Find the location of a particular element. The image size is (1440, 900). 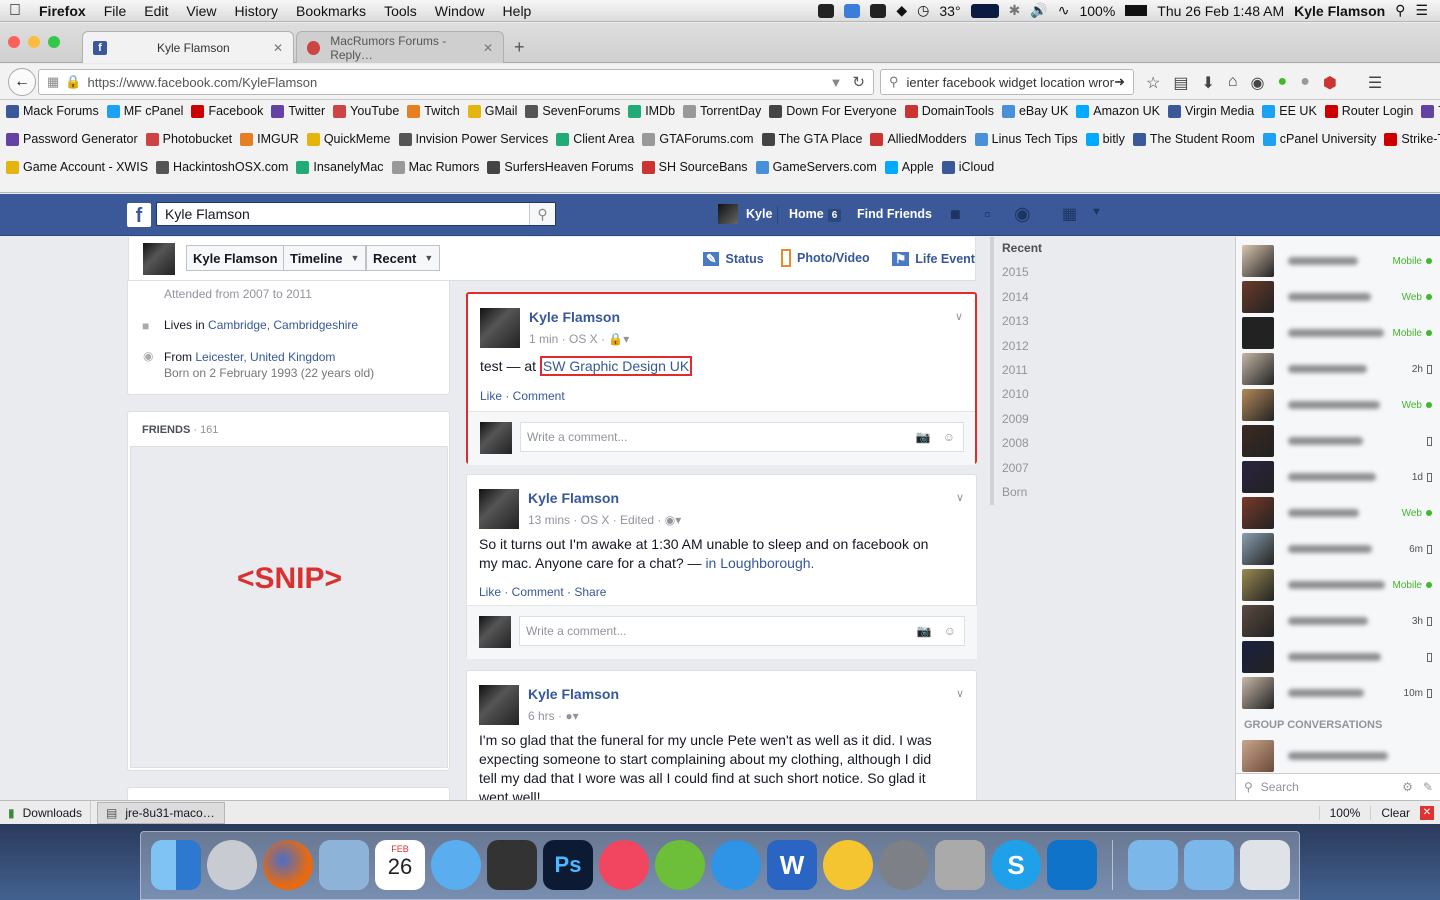

bookmark-item: Twitter is located at coordinates (298, 111).